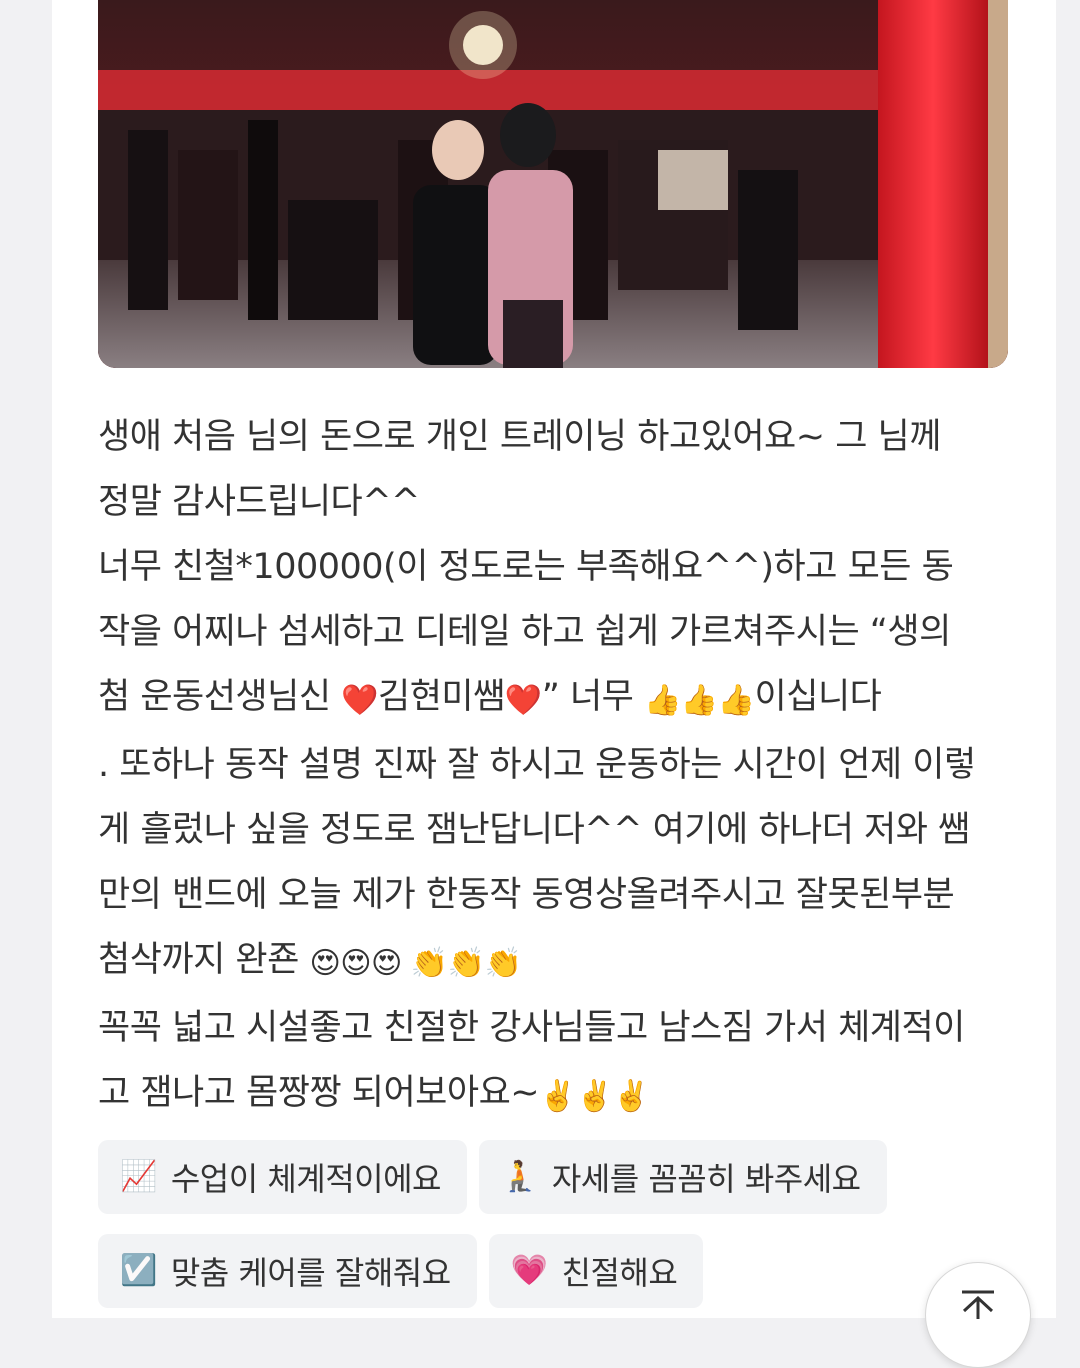 Image resolution: width=1080 pixels, height=1368 pixels. I want to click on check-box-icon: ☑️, so click(138, 1270).